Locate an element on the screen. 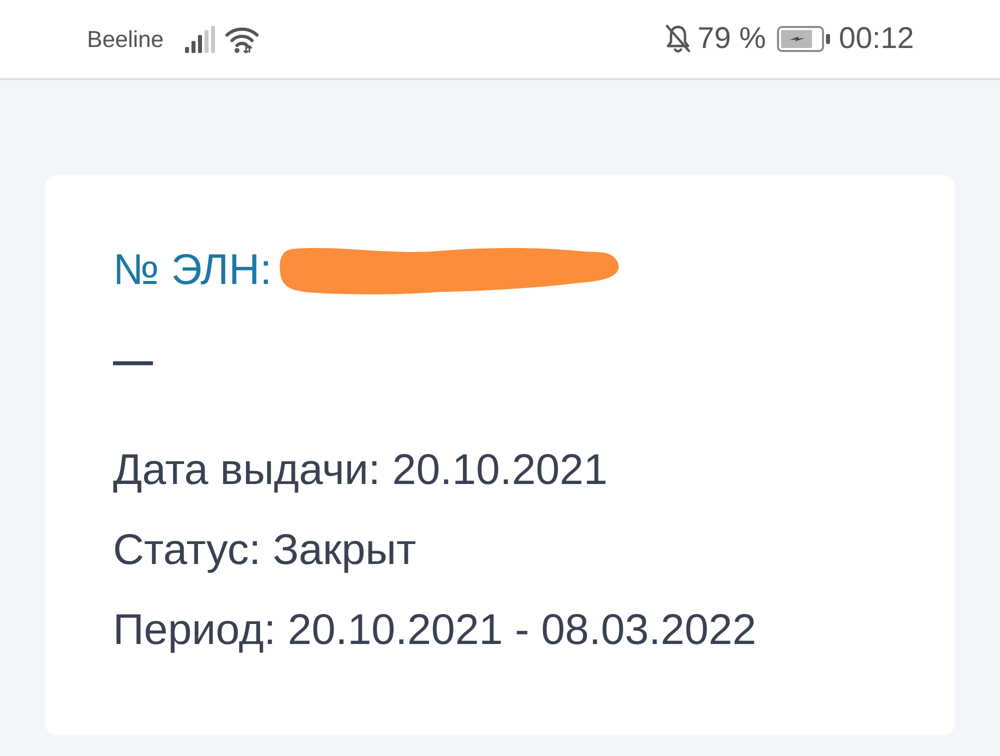  signal-bars-icon is located at coordinates (199, 39).